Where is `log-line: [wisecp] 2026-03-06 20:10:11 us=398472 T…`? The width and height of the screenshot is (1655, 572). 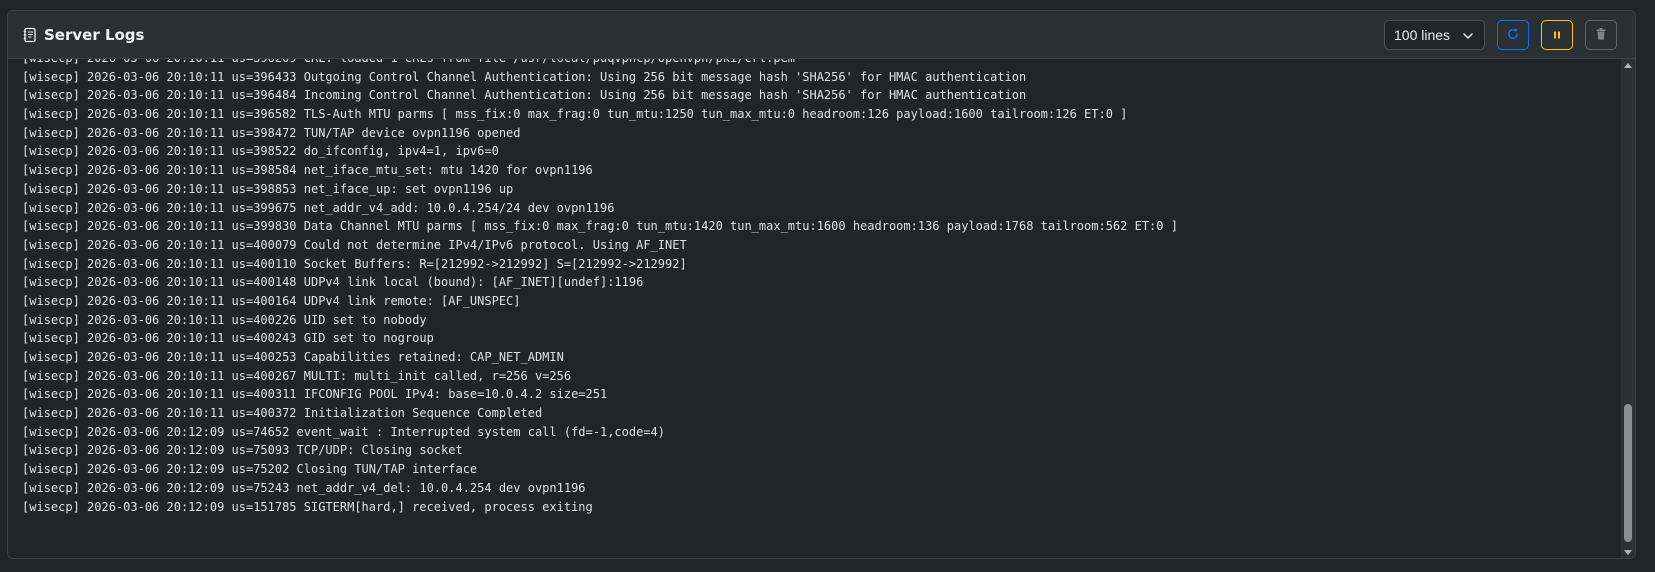
log-line: [wisecp] 2026-03-06 20:10:11 us=398472 T… is located at coordinates (271, 132).